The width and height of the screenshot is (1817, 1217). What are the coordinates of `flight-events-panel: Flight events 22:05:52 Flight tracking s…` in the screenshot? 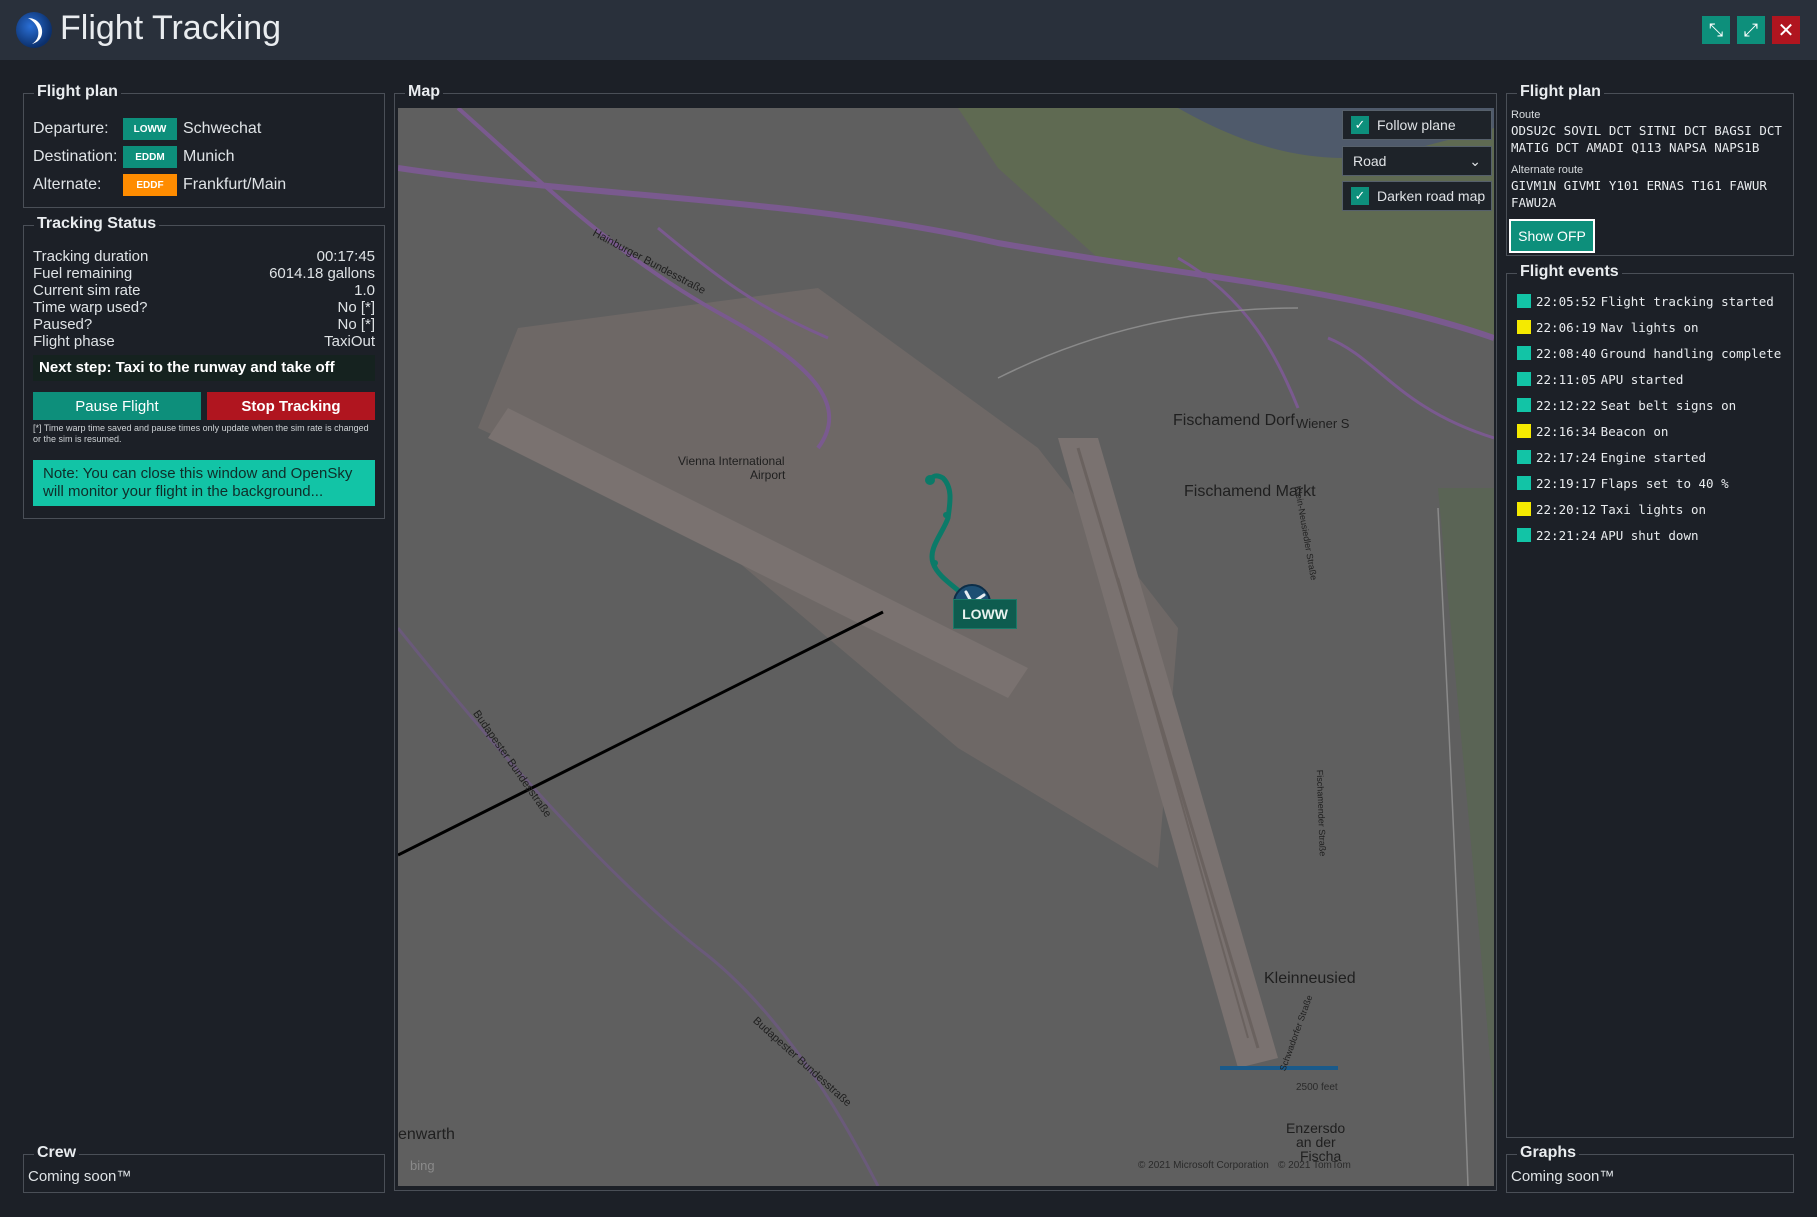 It's located at (1650, 700).